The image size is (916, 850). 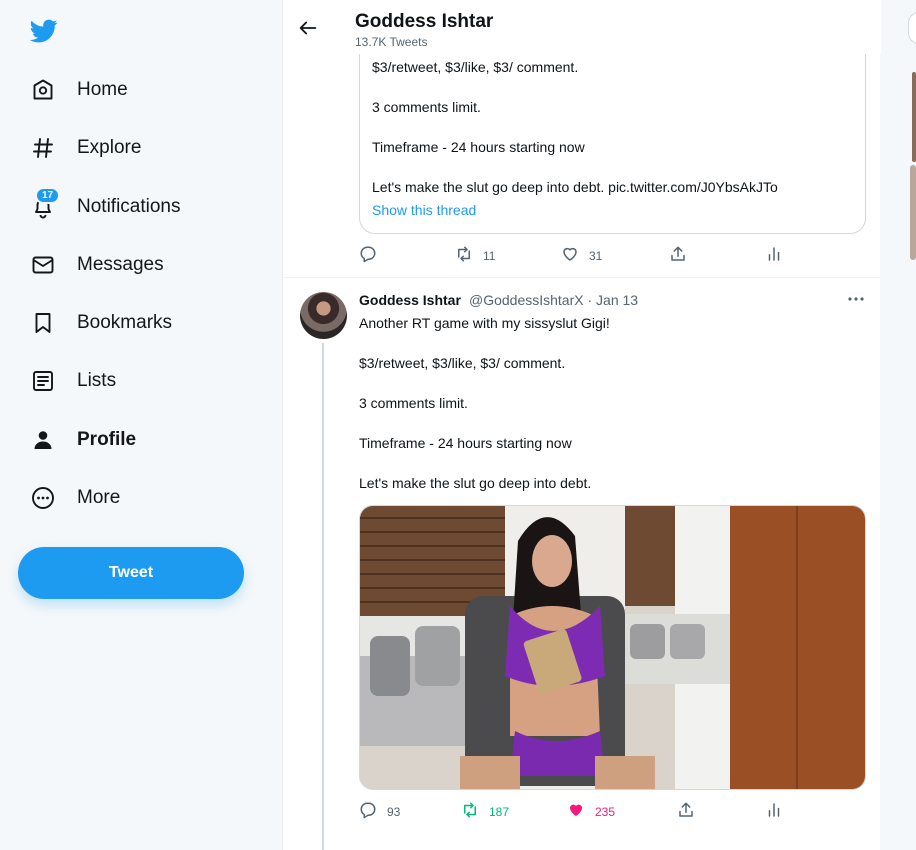 I want to click on nav-more-label: More, so click(x=99, y=497).